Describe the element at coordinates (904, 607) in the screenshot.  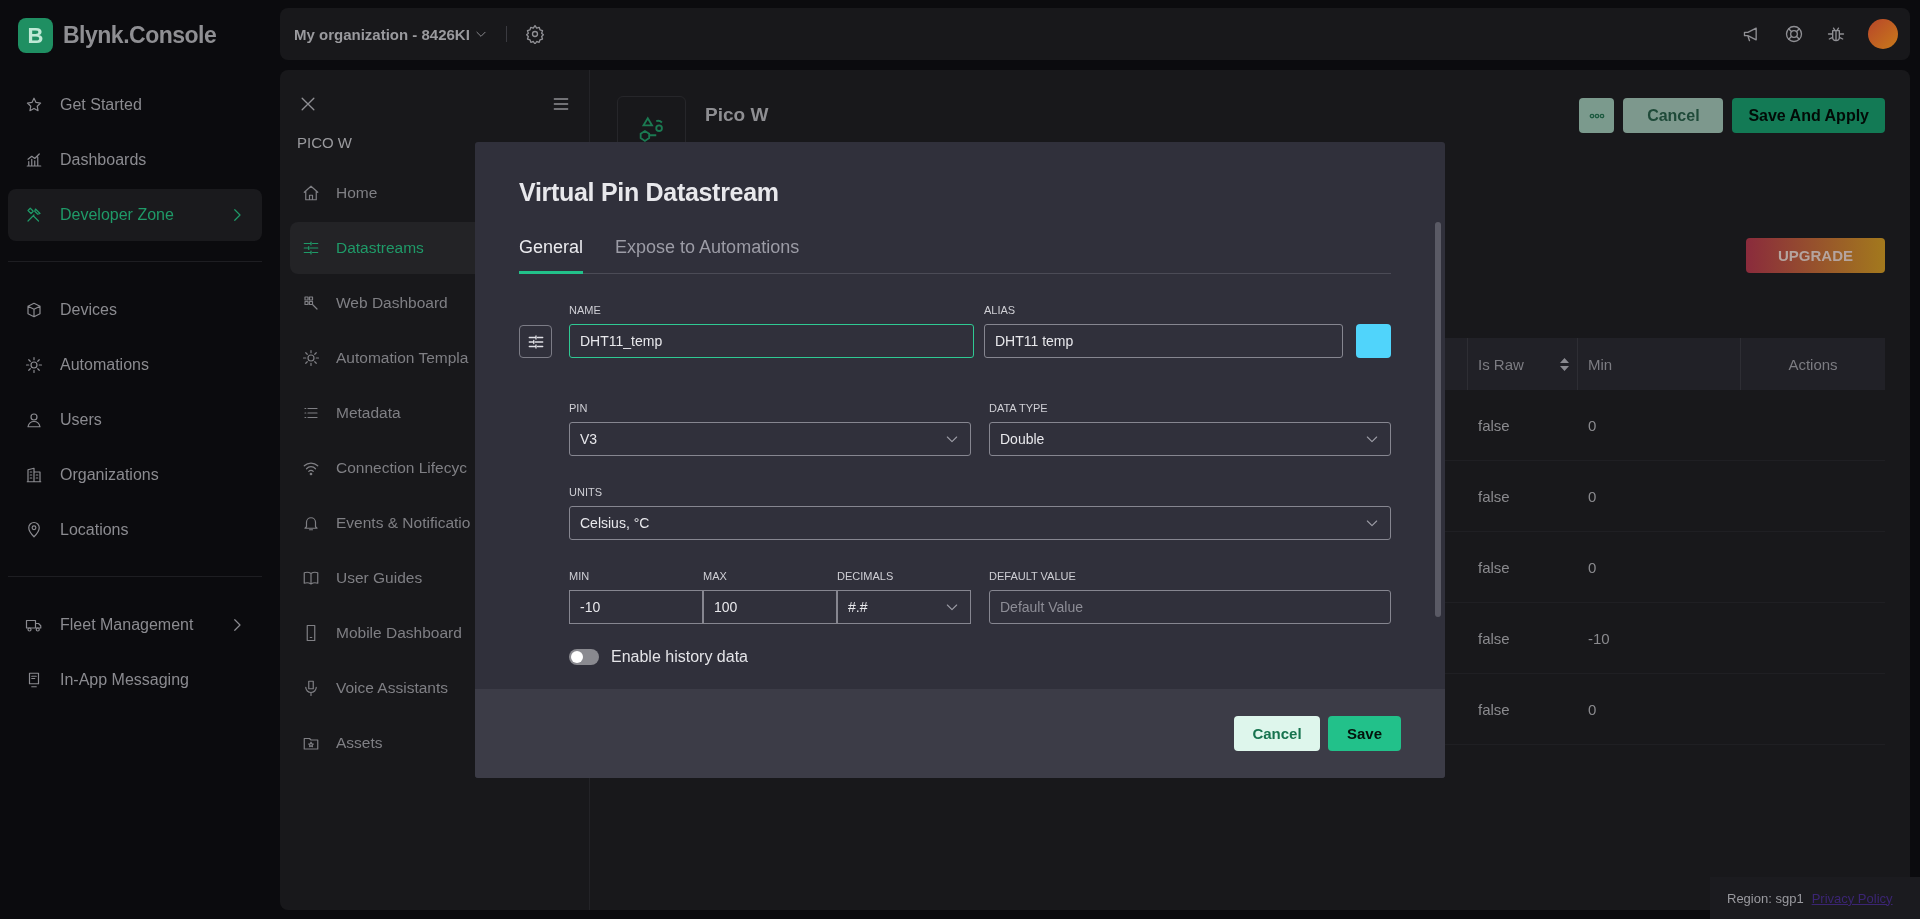
I see `select-field: #.#` at that location.